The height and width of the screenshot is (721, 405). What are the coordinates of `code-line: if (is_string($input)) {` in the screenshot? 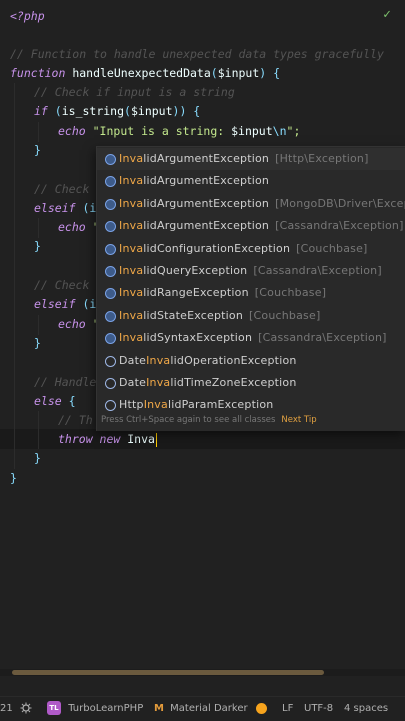 It's located at (117, 111).